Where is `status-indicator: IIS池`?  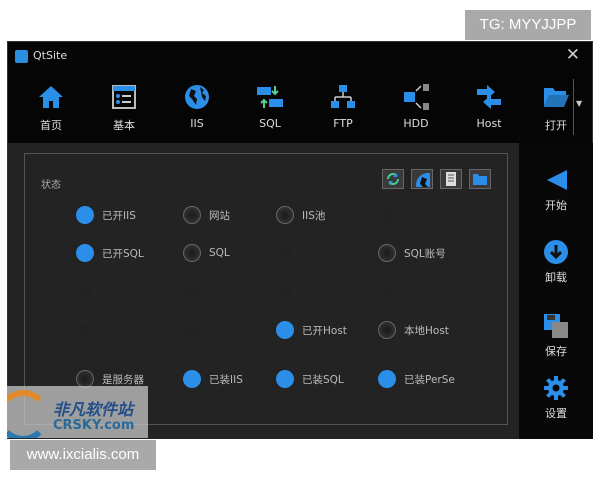 status-indicator: IIS池 is located at coordinates (300, 215).